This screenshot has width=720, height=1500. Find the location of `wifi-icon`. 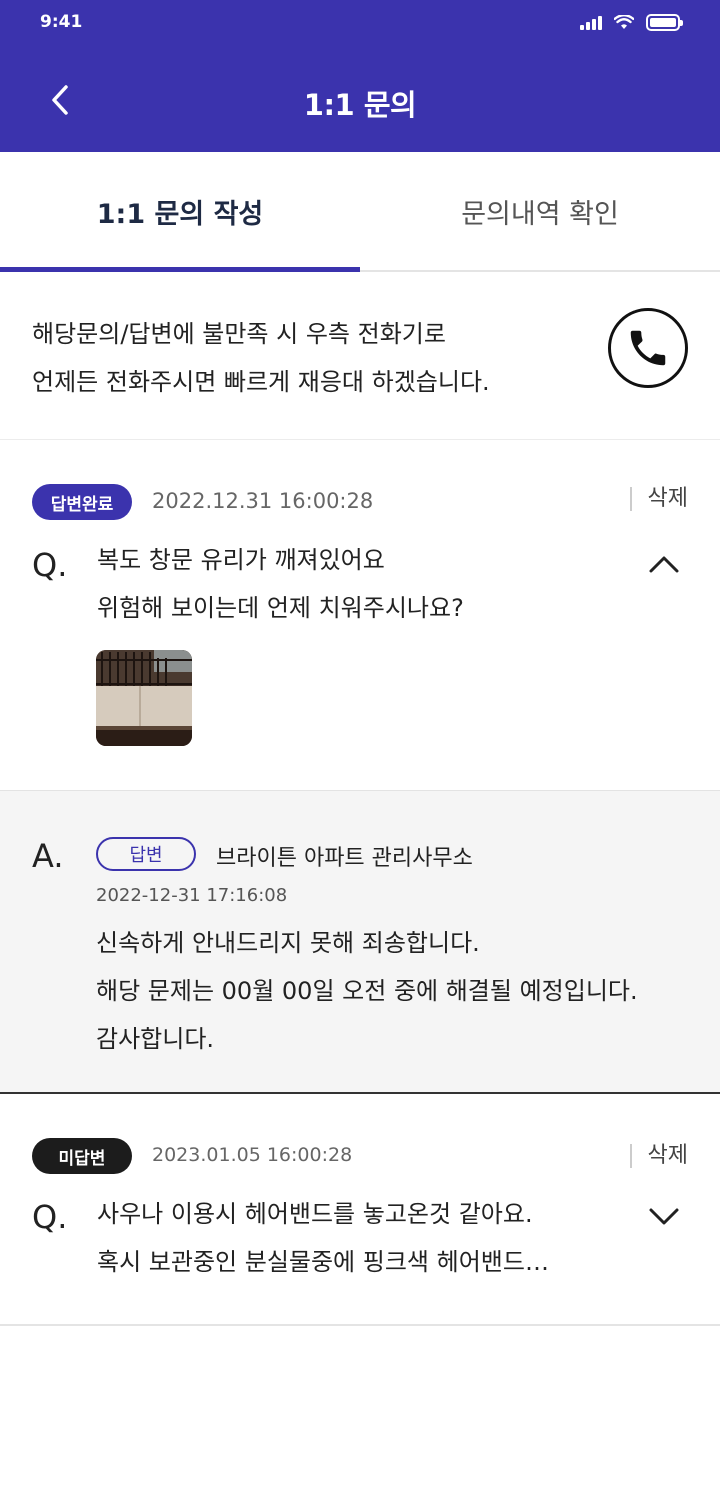

wifi-icon is located at coordinates (624, 22).